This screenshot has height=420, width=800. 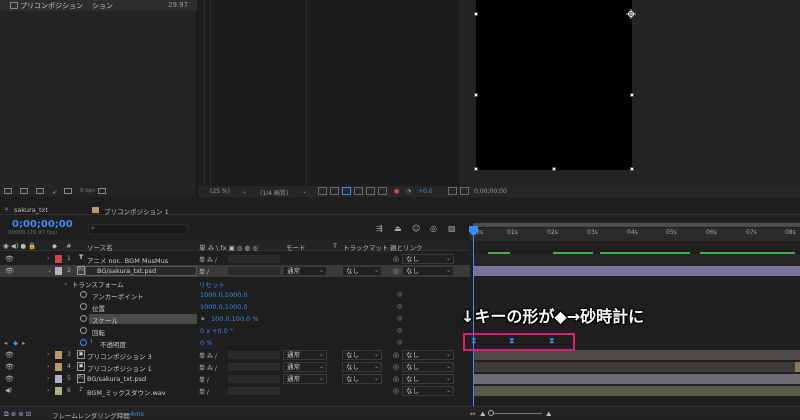 I want to click on add-keyframe-icon: ◆, so click(x=15, y=343).